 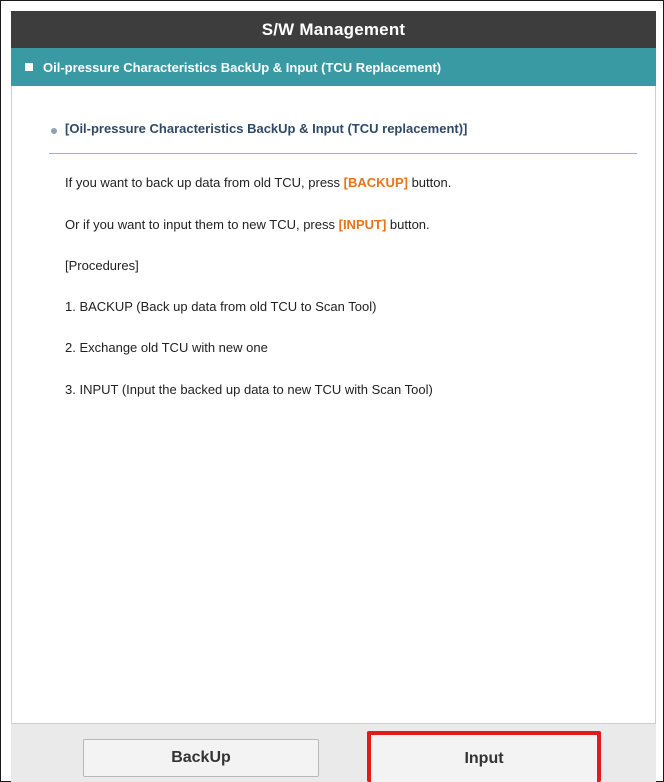 What do you see at coordinates (333, 752) in the screenshot?
I see `button-bar: BackUp Input` at bounding box center [333, 752].